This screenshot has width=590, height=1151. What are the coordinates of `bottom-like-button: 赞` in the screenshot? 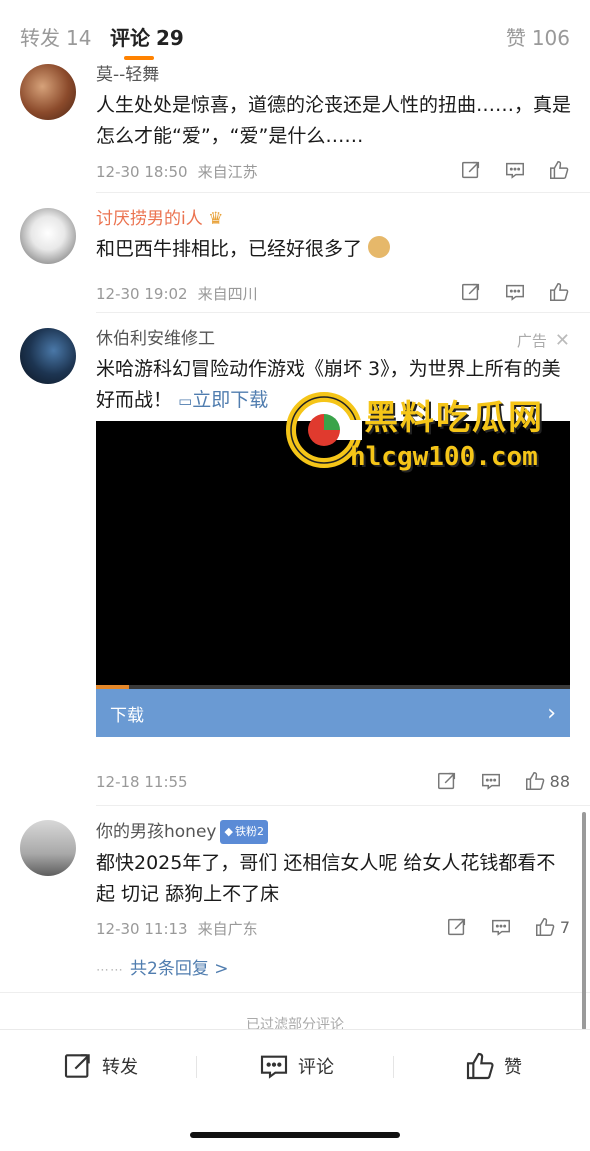 It's located at (493, 1066).